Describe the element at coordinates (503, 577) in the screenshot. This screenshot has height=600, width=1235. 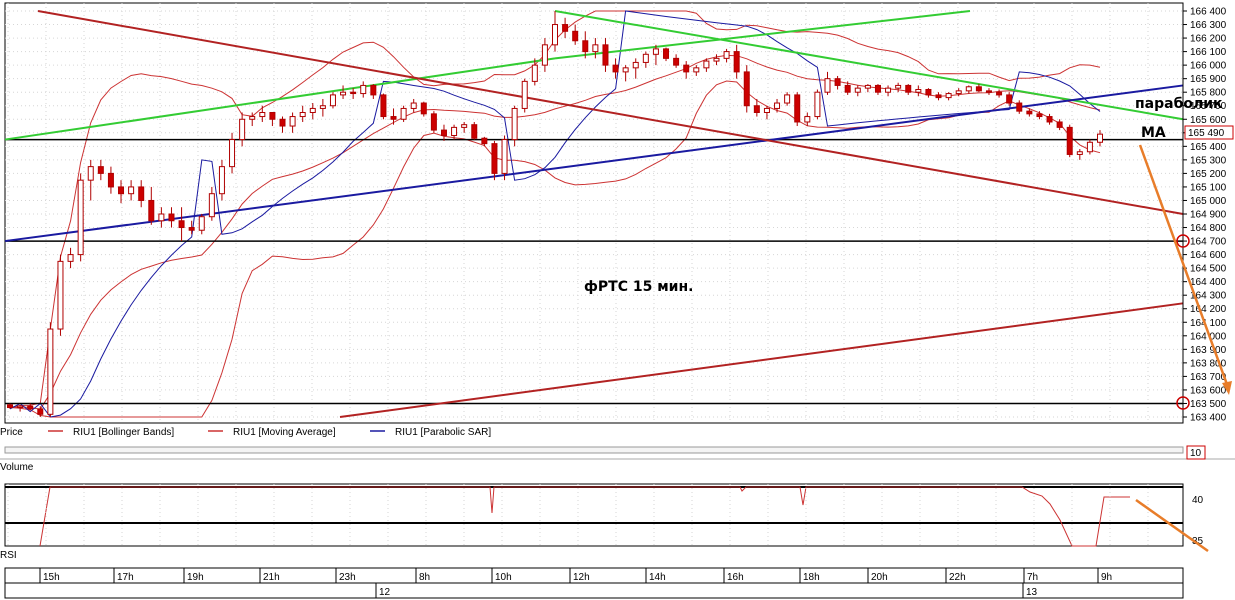
I see `time-tick-label: 10h` at that location.